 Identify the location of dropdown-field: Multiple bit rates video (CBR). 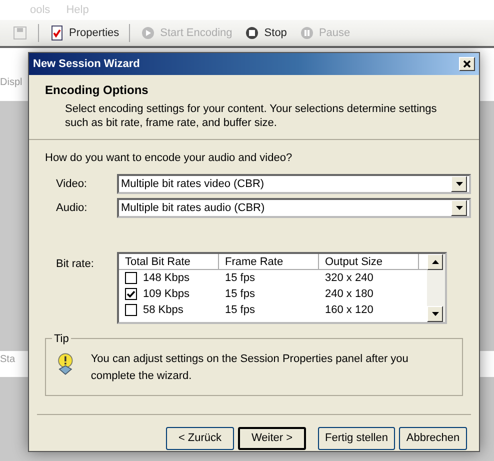
(294, 184).